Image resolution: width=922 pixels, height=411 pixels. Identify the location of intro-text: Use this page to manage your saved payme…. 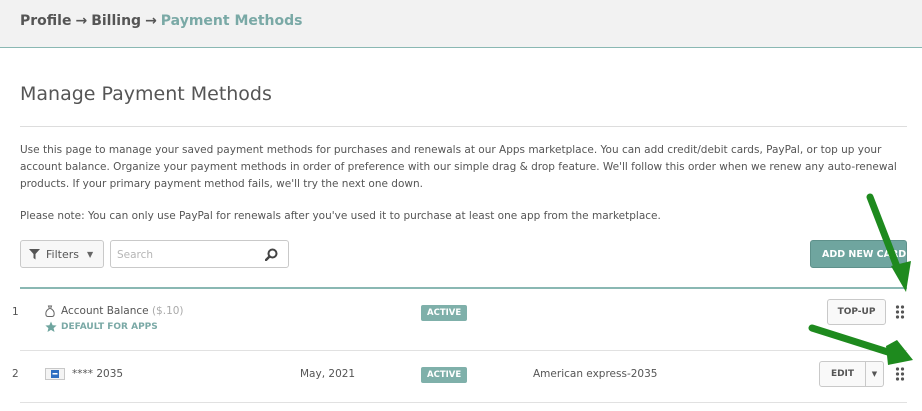
(458, 167).